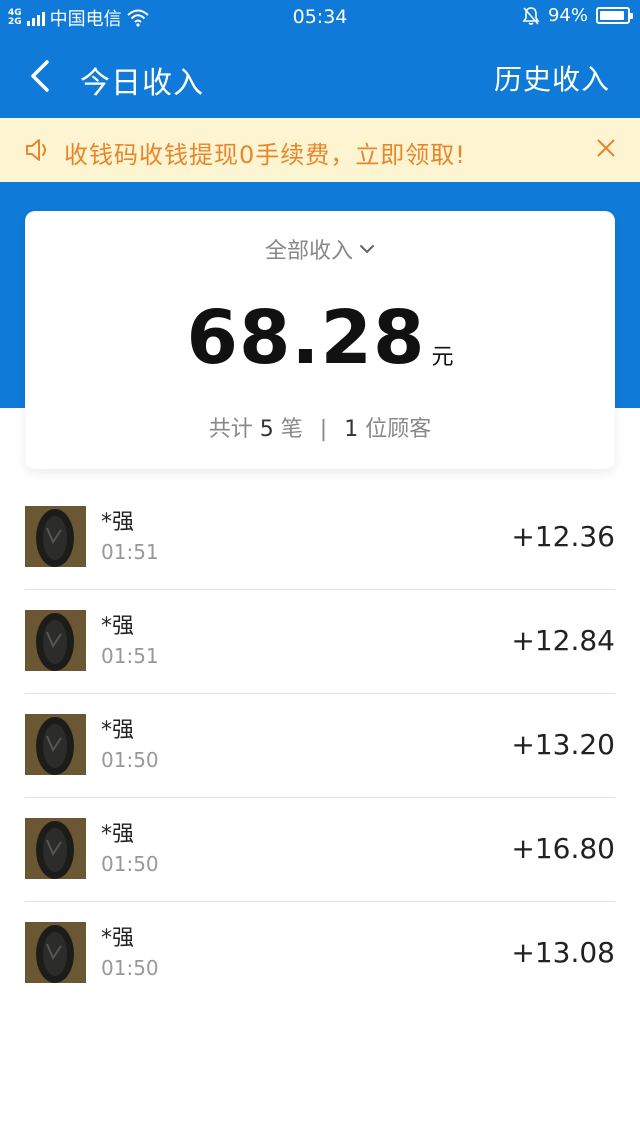  What do you see at coordinates (563, 640) in the screenshot?
I see `transaction-amount: +12.84` at bounding box center [563, 640].